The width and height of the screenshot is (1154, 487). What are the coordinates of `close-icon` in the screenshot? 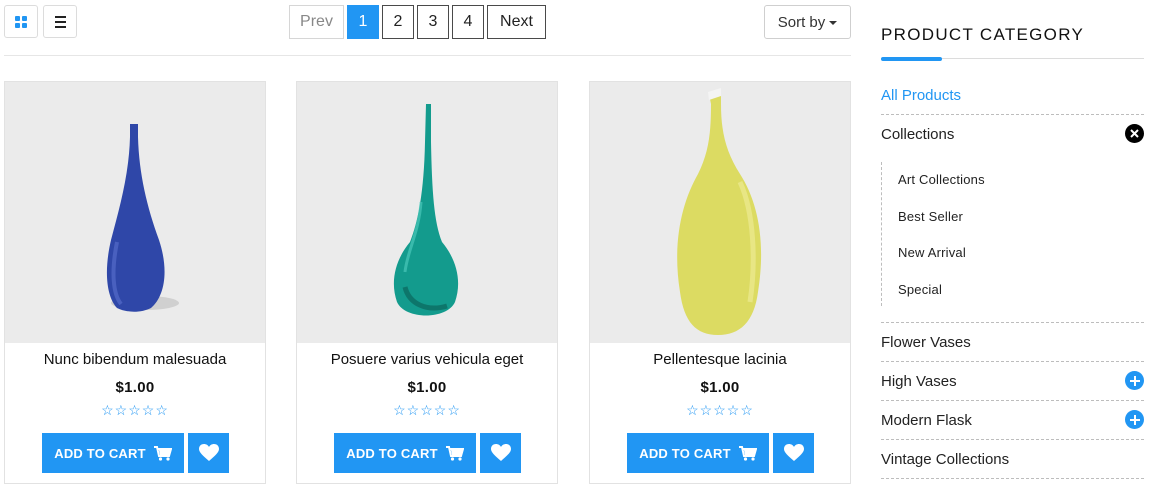 It's located at (1134, 133).